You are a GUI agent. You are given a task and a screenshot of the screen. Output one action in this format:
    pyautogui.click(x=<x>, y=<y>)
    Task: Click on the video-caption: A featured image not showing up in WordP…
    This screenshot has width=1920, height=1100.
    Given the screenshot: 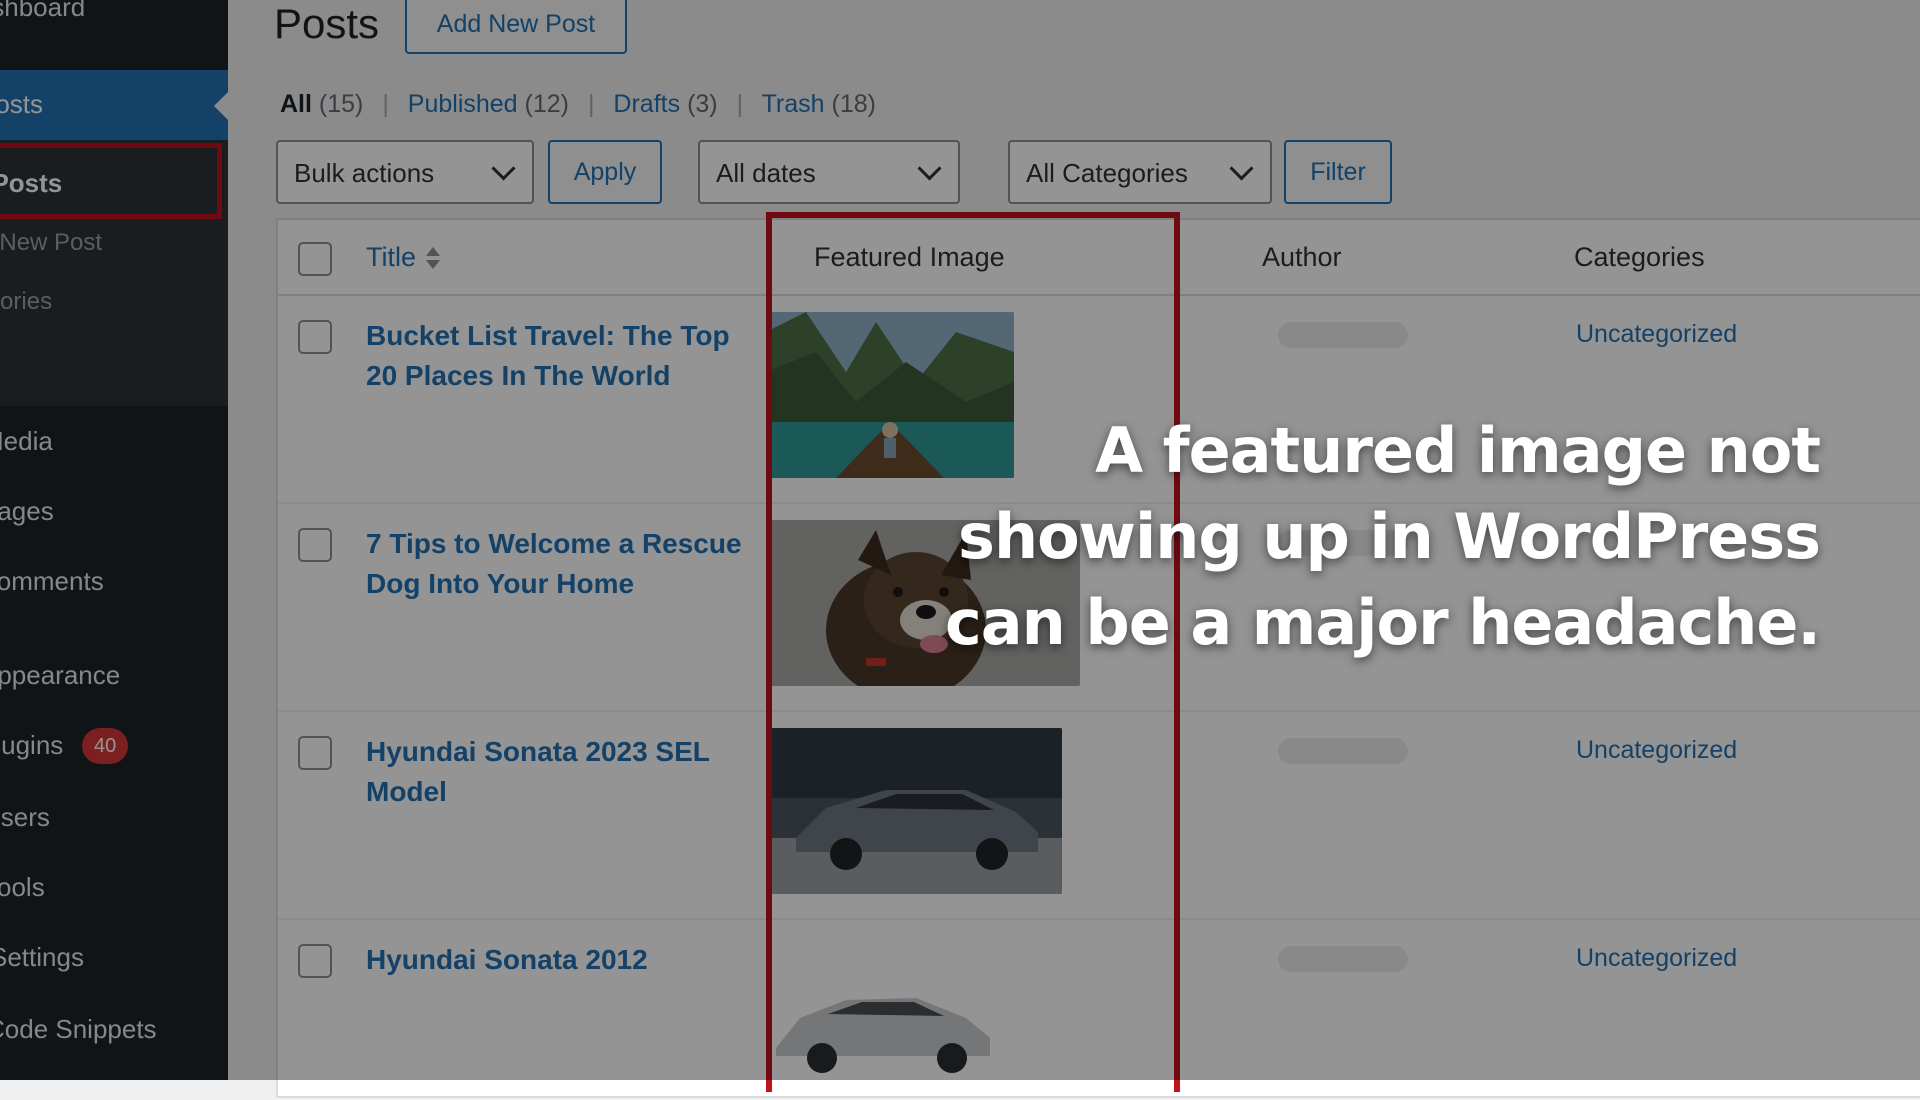 What is the action you would take?
    pyautogui.click(x=1320, y=537)
    